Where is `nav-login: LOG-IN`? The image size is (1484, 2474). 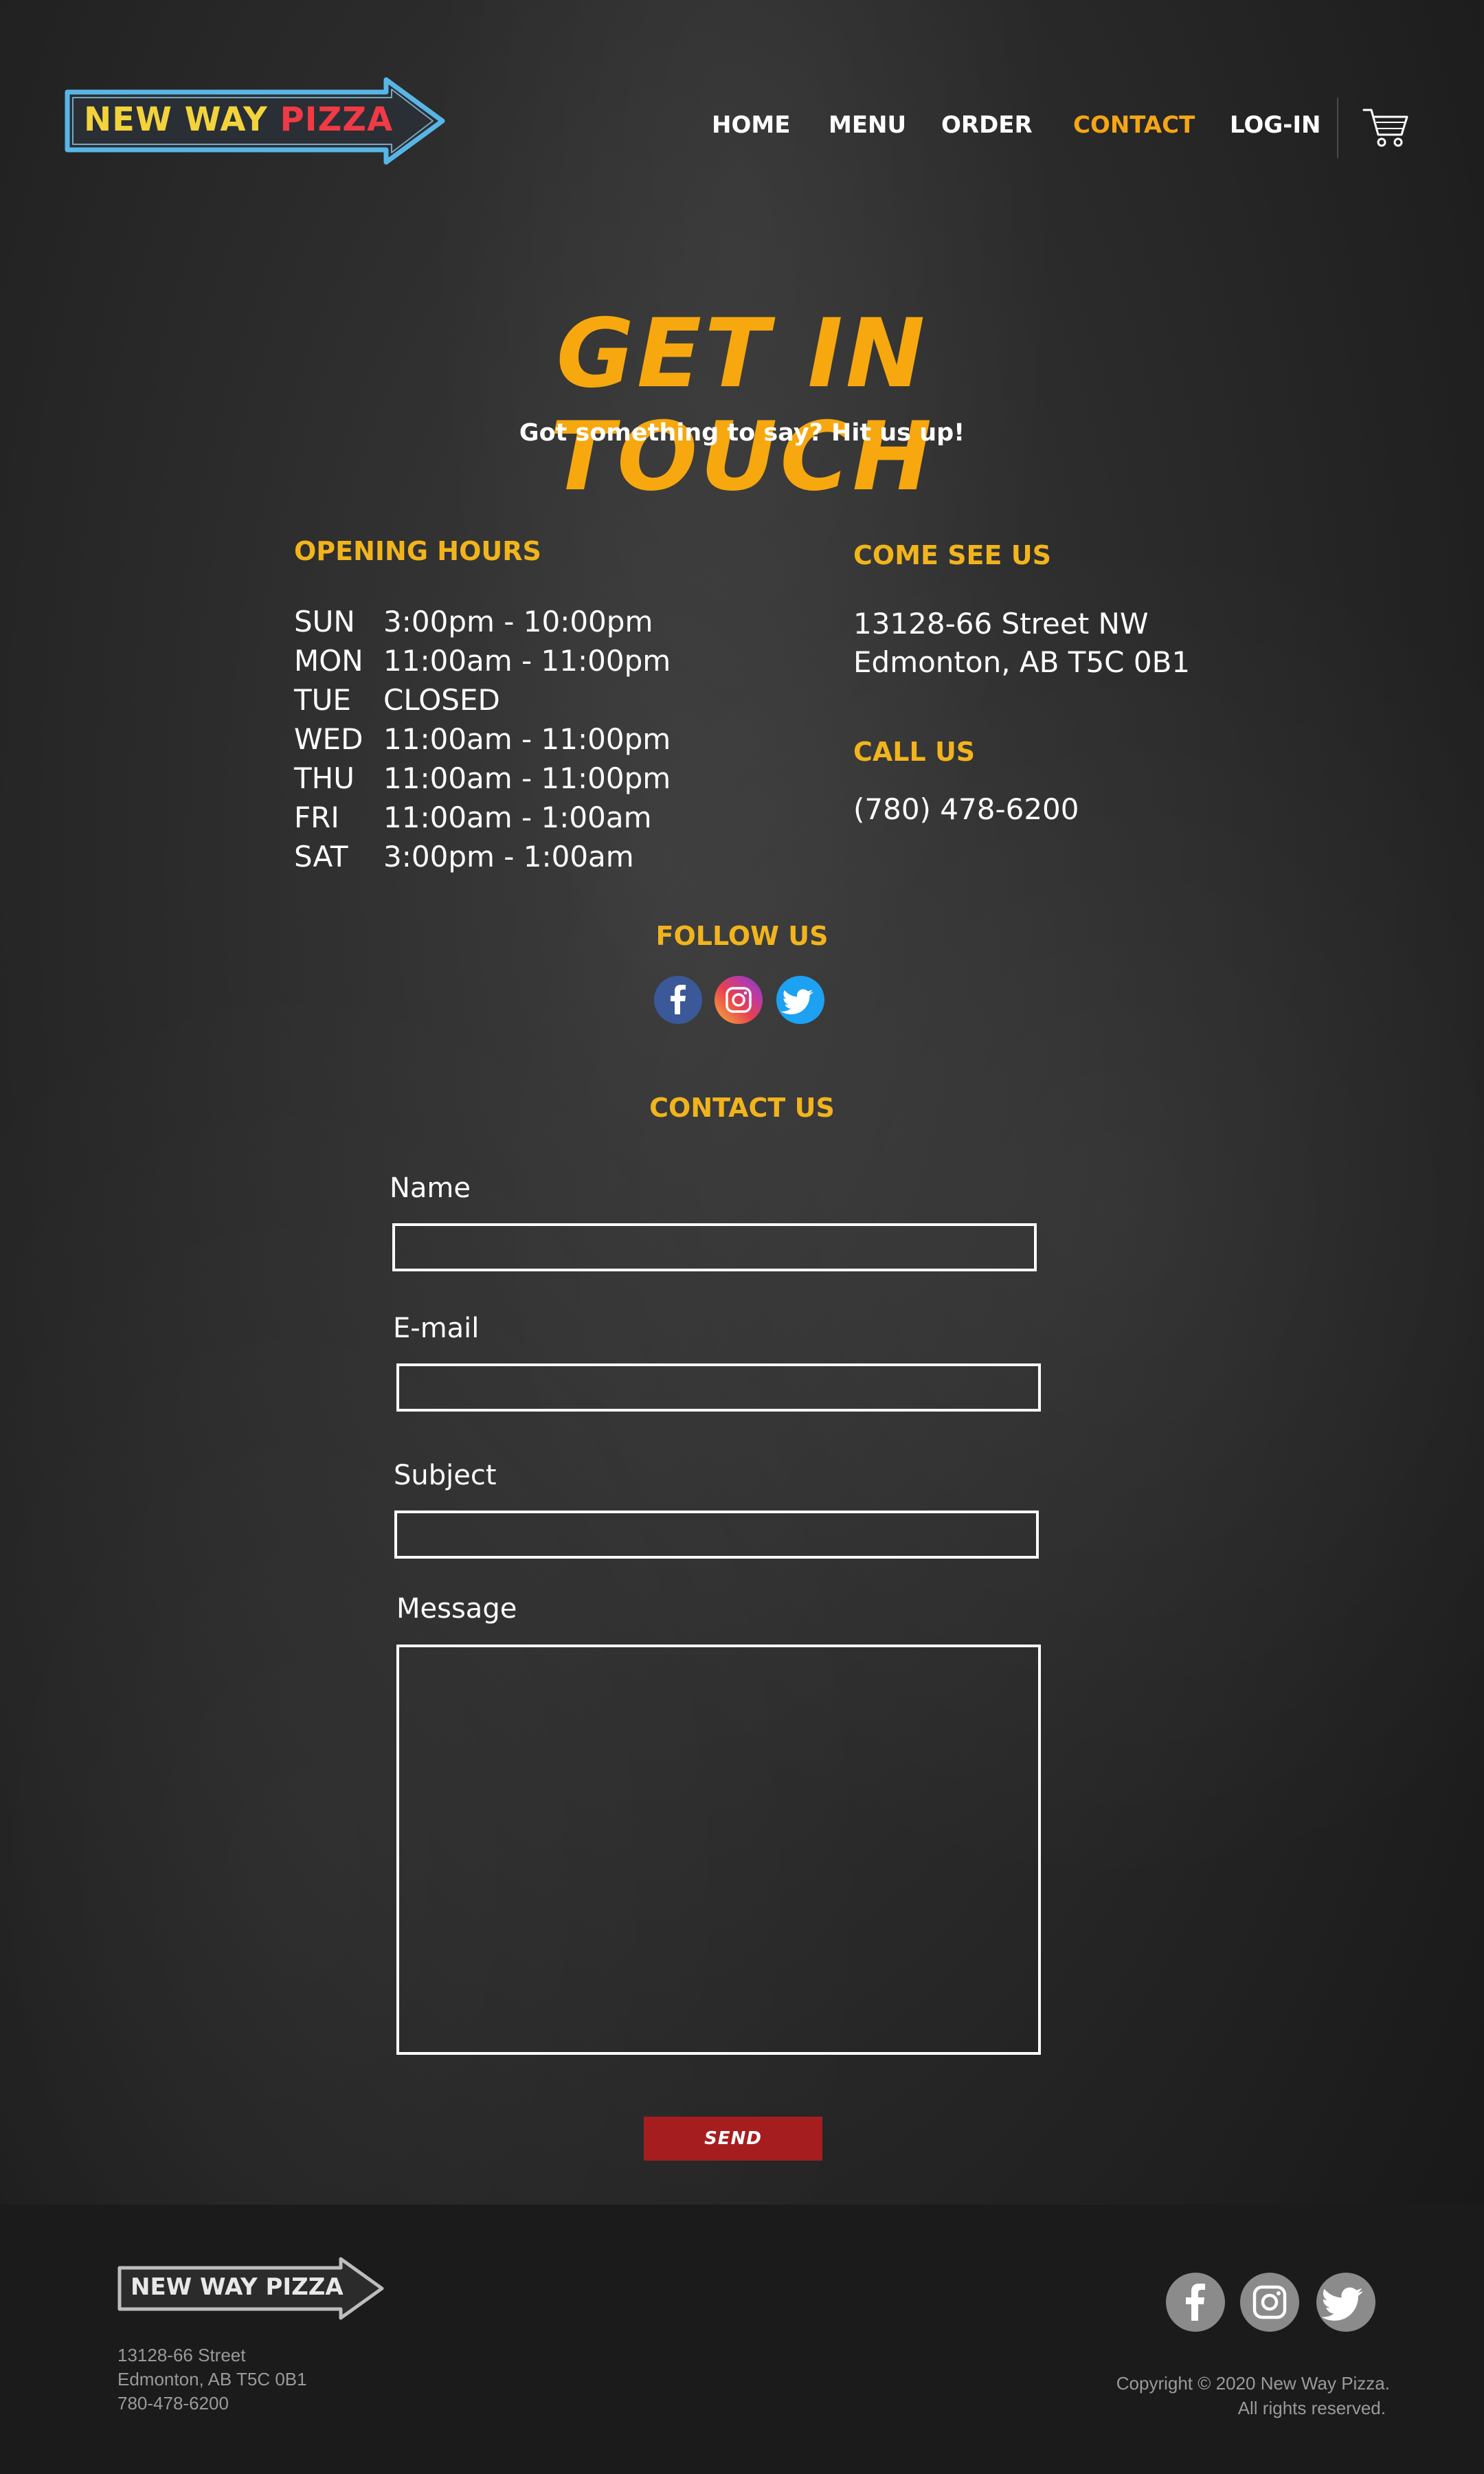 nav-login: LOG-IN is located at coordinates (1275, 128).